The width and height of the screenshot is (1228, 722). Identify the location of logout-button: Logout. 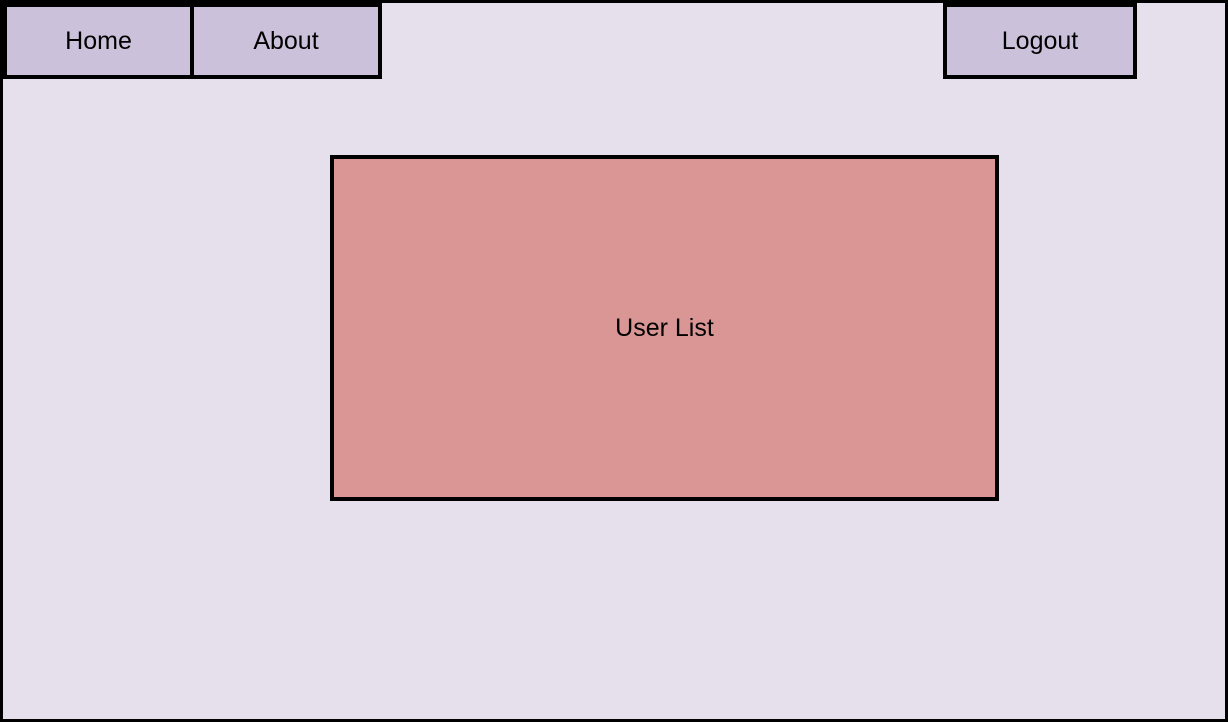
(1040, 41).